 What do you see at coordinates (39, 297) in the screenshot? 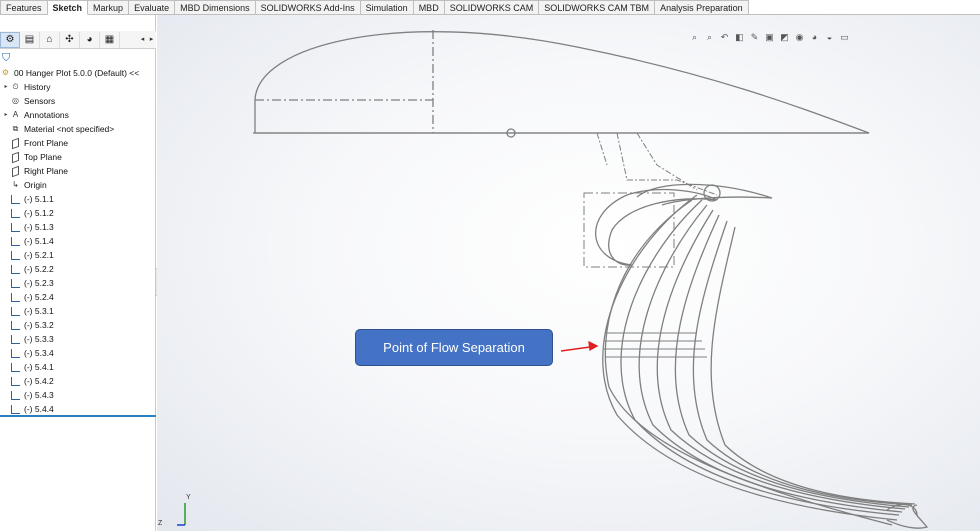
I see `tree-item-label: (-) 5.2.4` at bounding box center [39, 297].